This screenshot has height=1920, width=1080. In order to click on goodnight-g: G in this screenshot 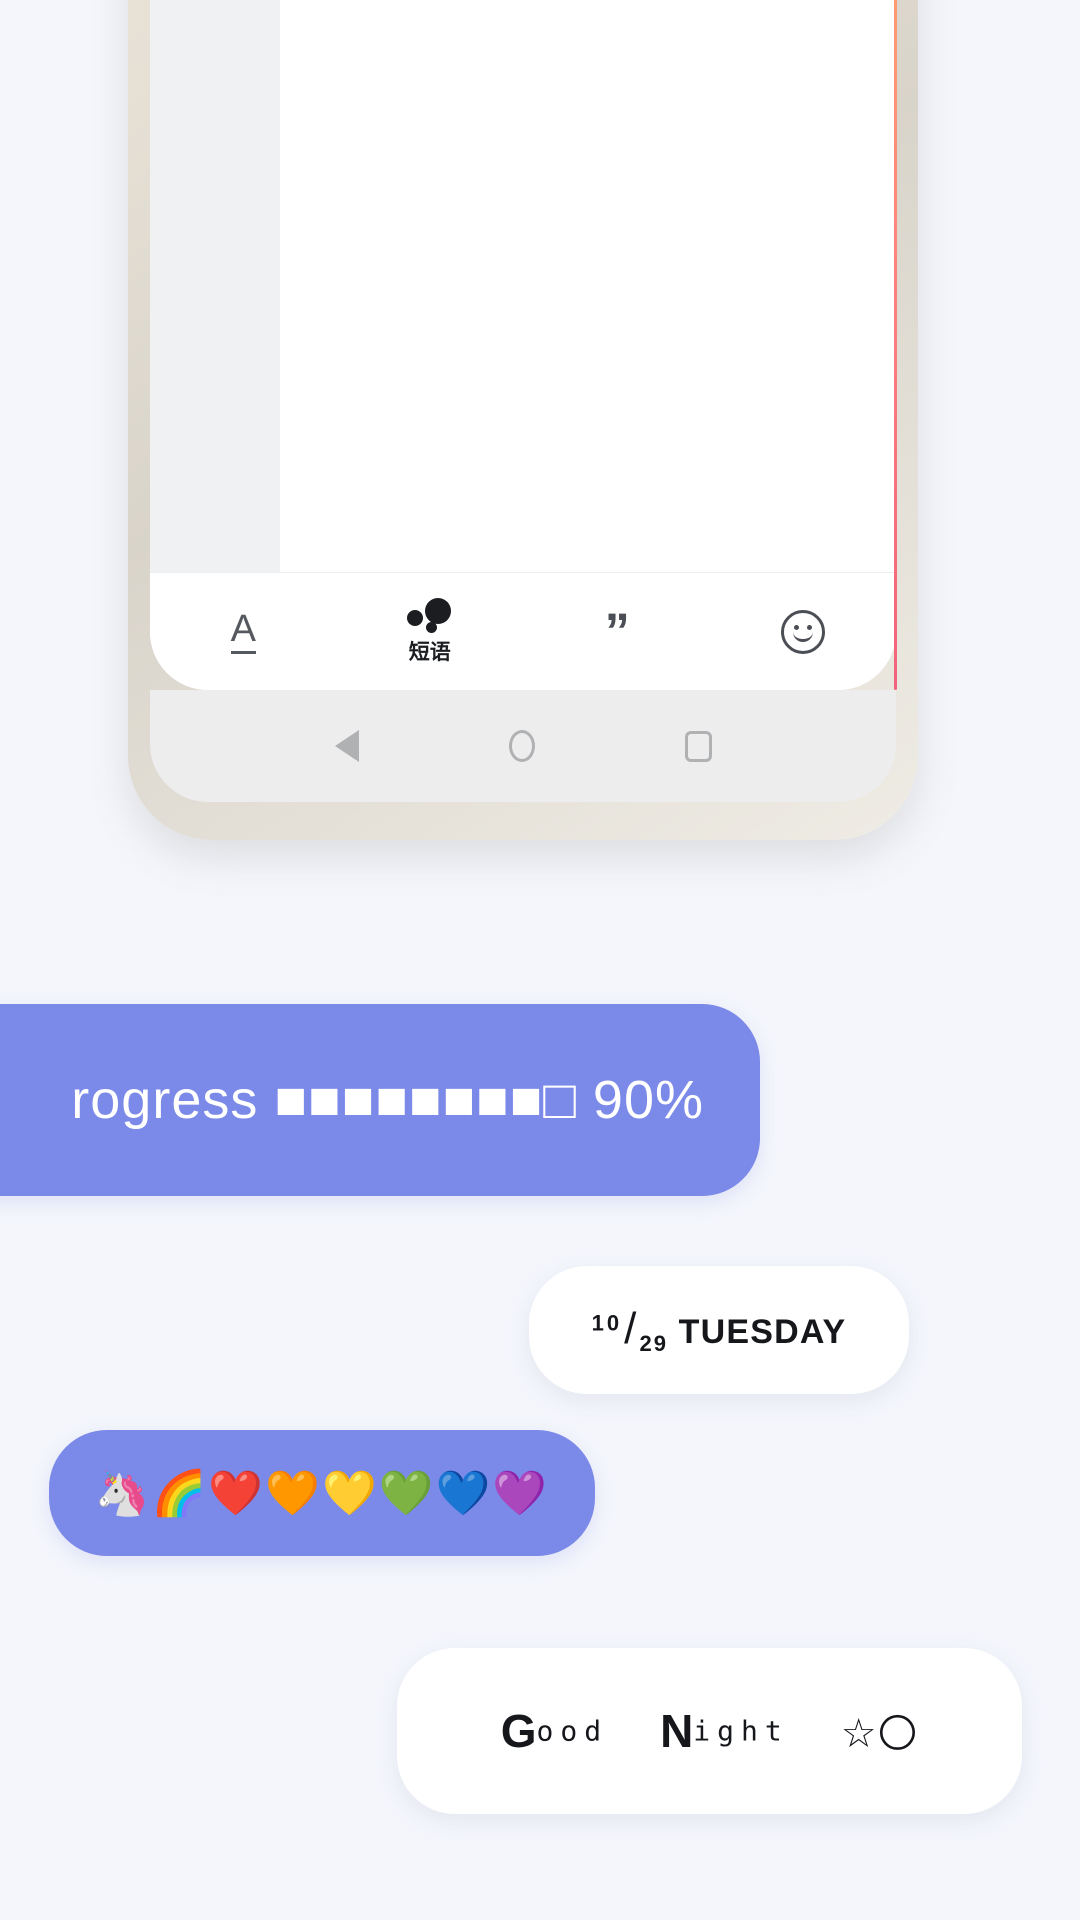, I will do `click(518, 1731)`.